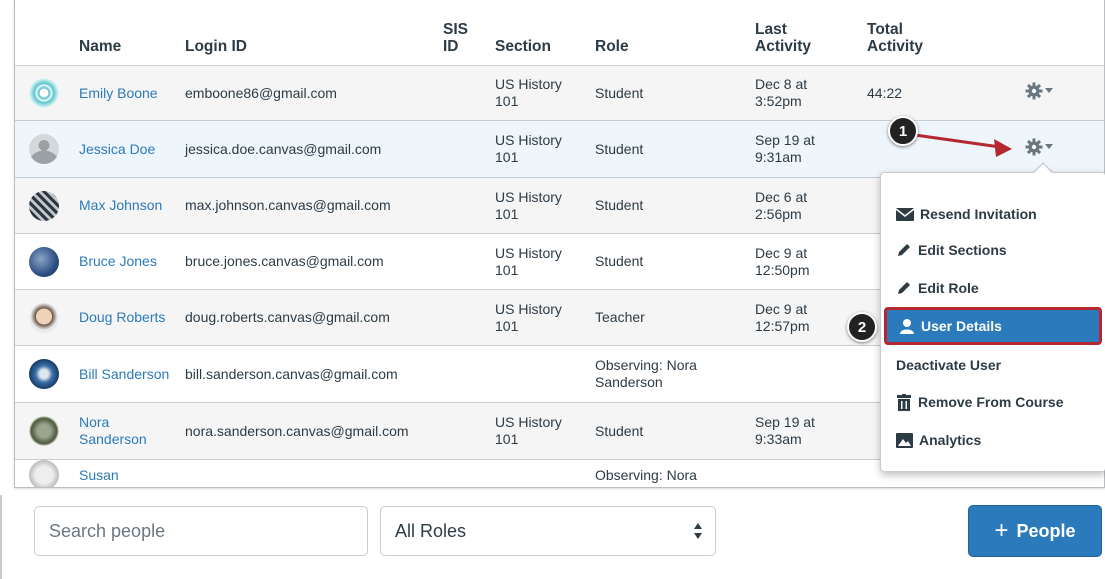 Image resolution: width=1105 pixels, height=579 pixels. Describe the element at coordinates (948, 288) in the screenshot. I see `menu-item-label: Edit Role` at that location.